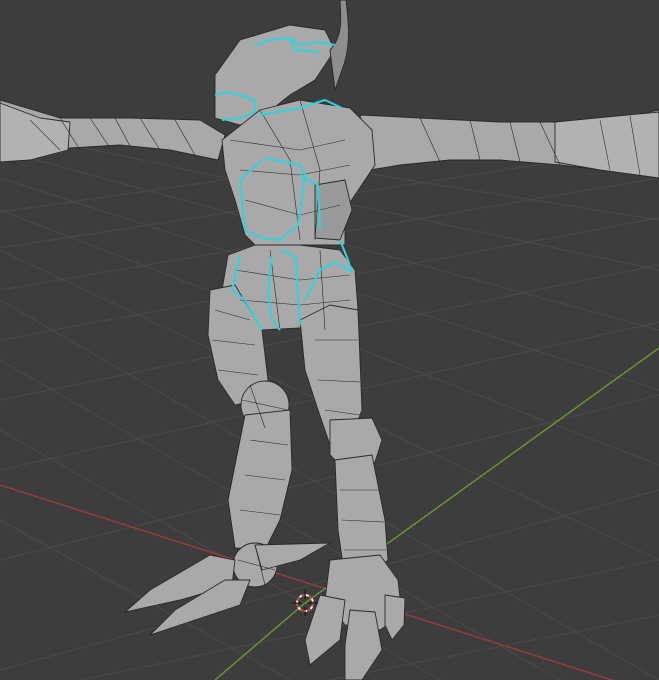 The height and width of the screenshot is (680, 659). What do you see at coordinates (606, 145) in the screenshot?
I see `right-hand` at bounding box center [606, 145].